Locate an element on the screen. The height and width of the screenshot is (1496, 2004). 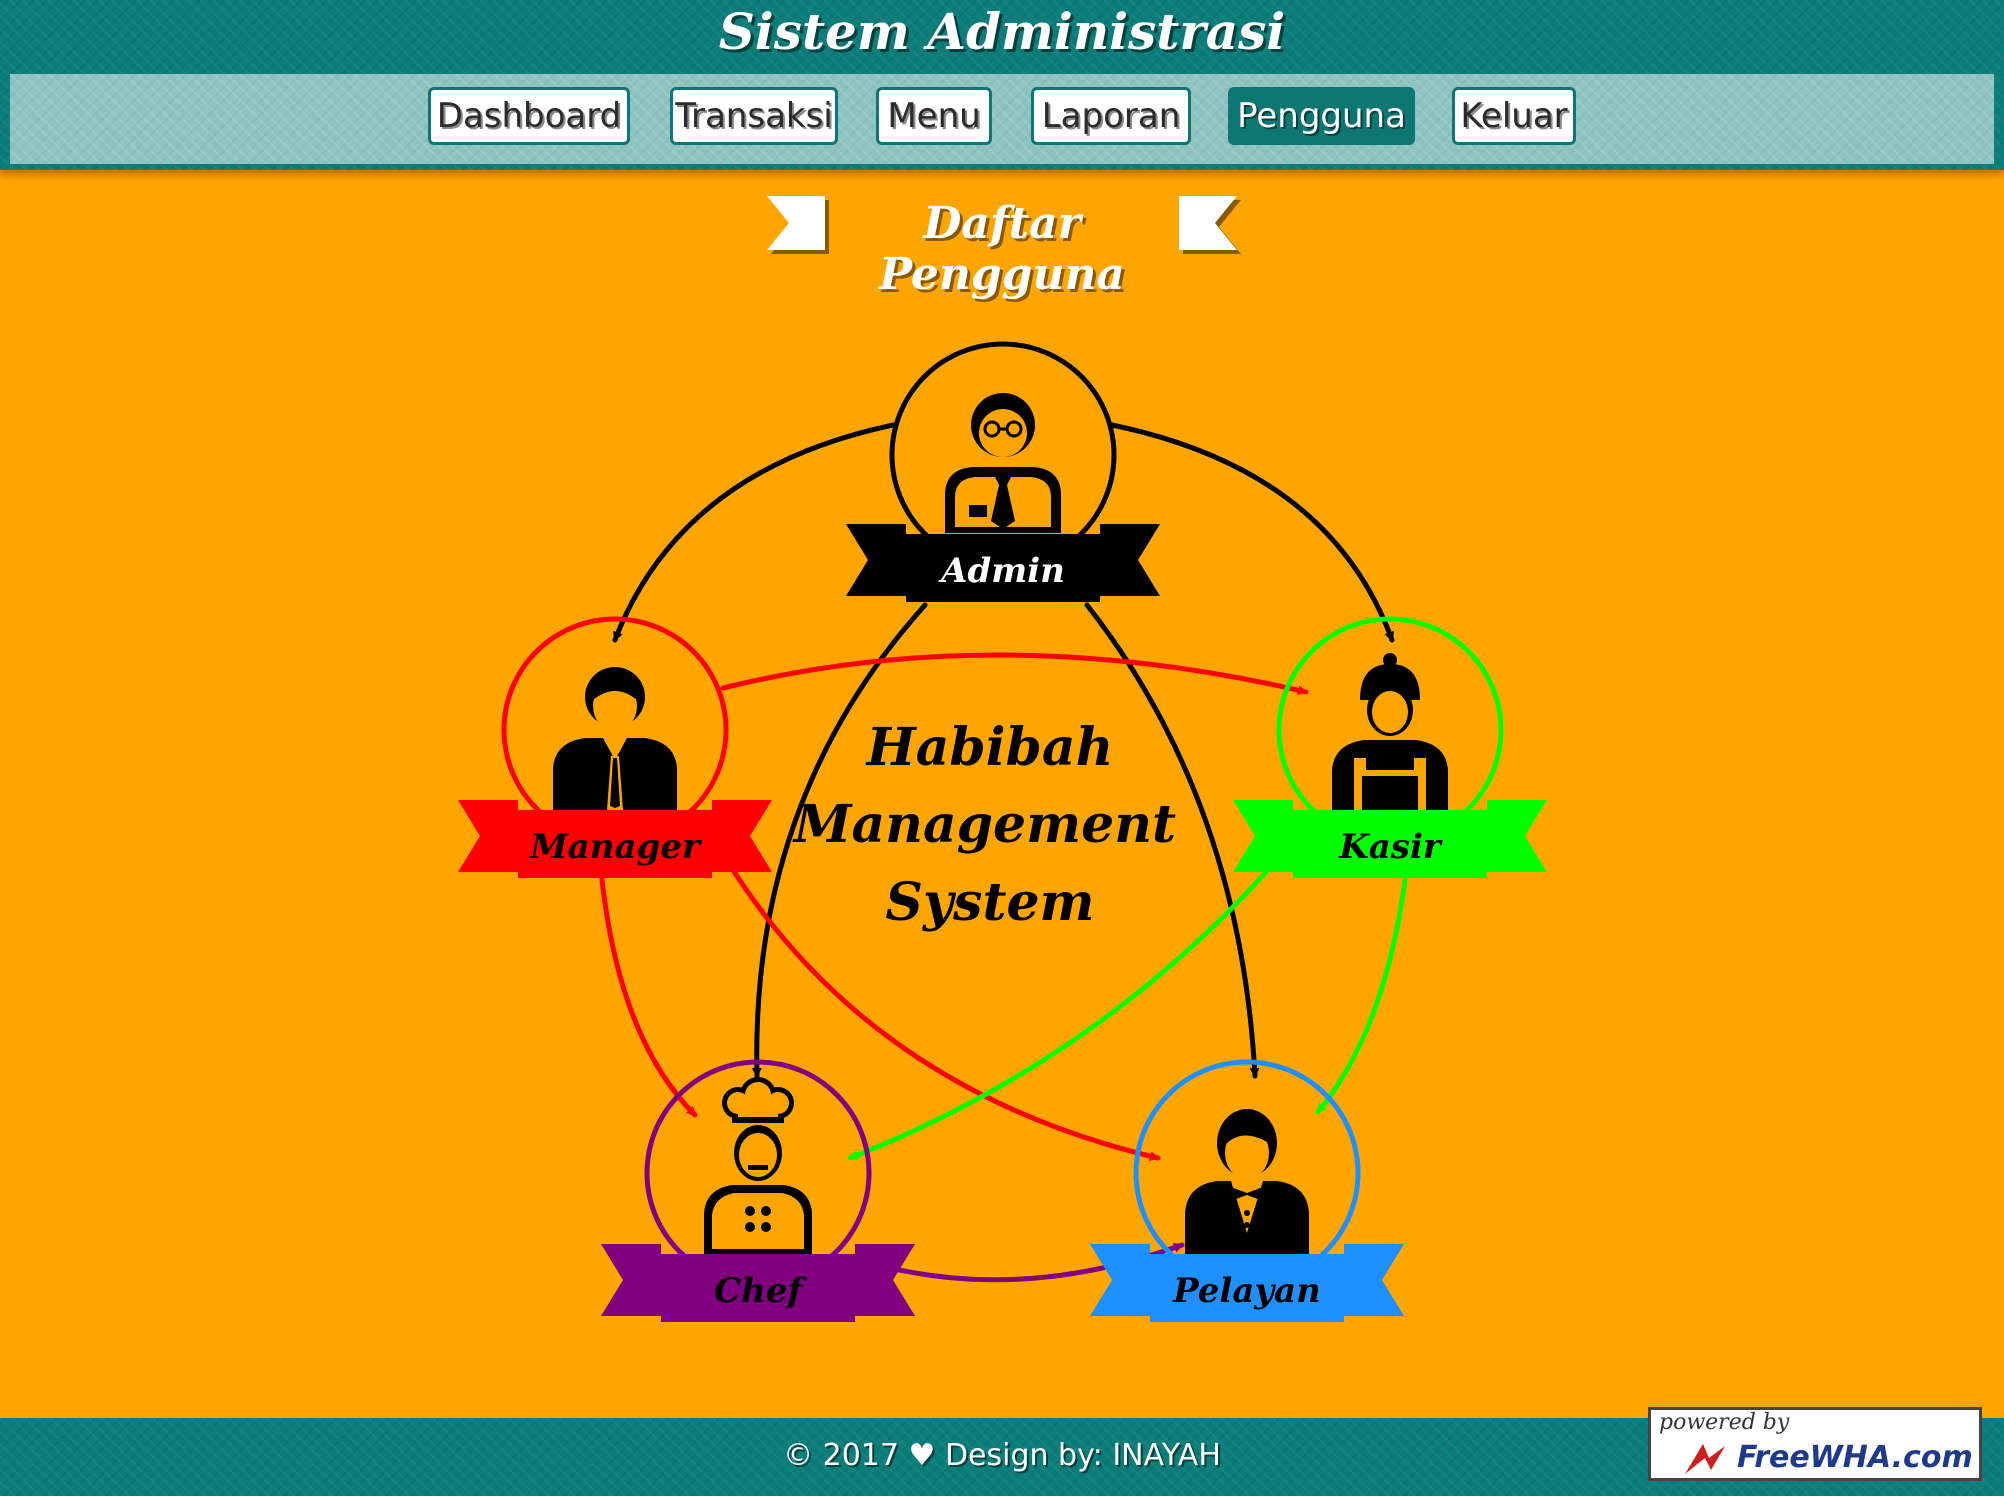
pelayan-label: Pelayan is located at coordinates (1246, 1291).